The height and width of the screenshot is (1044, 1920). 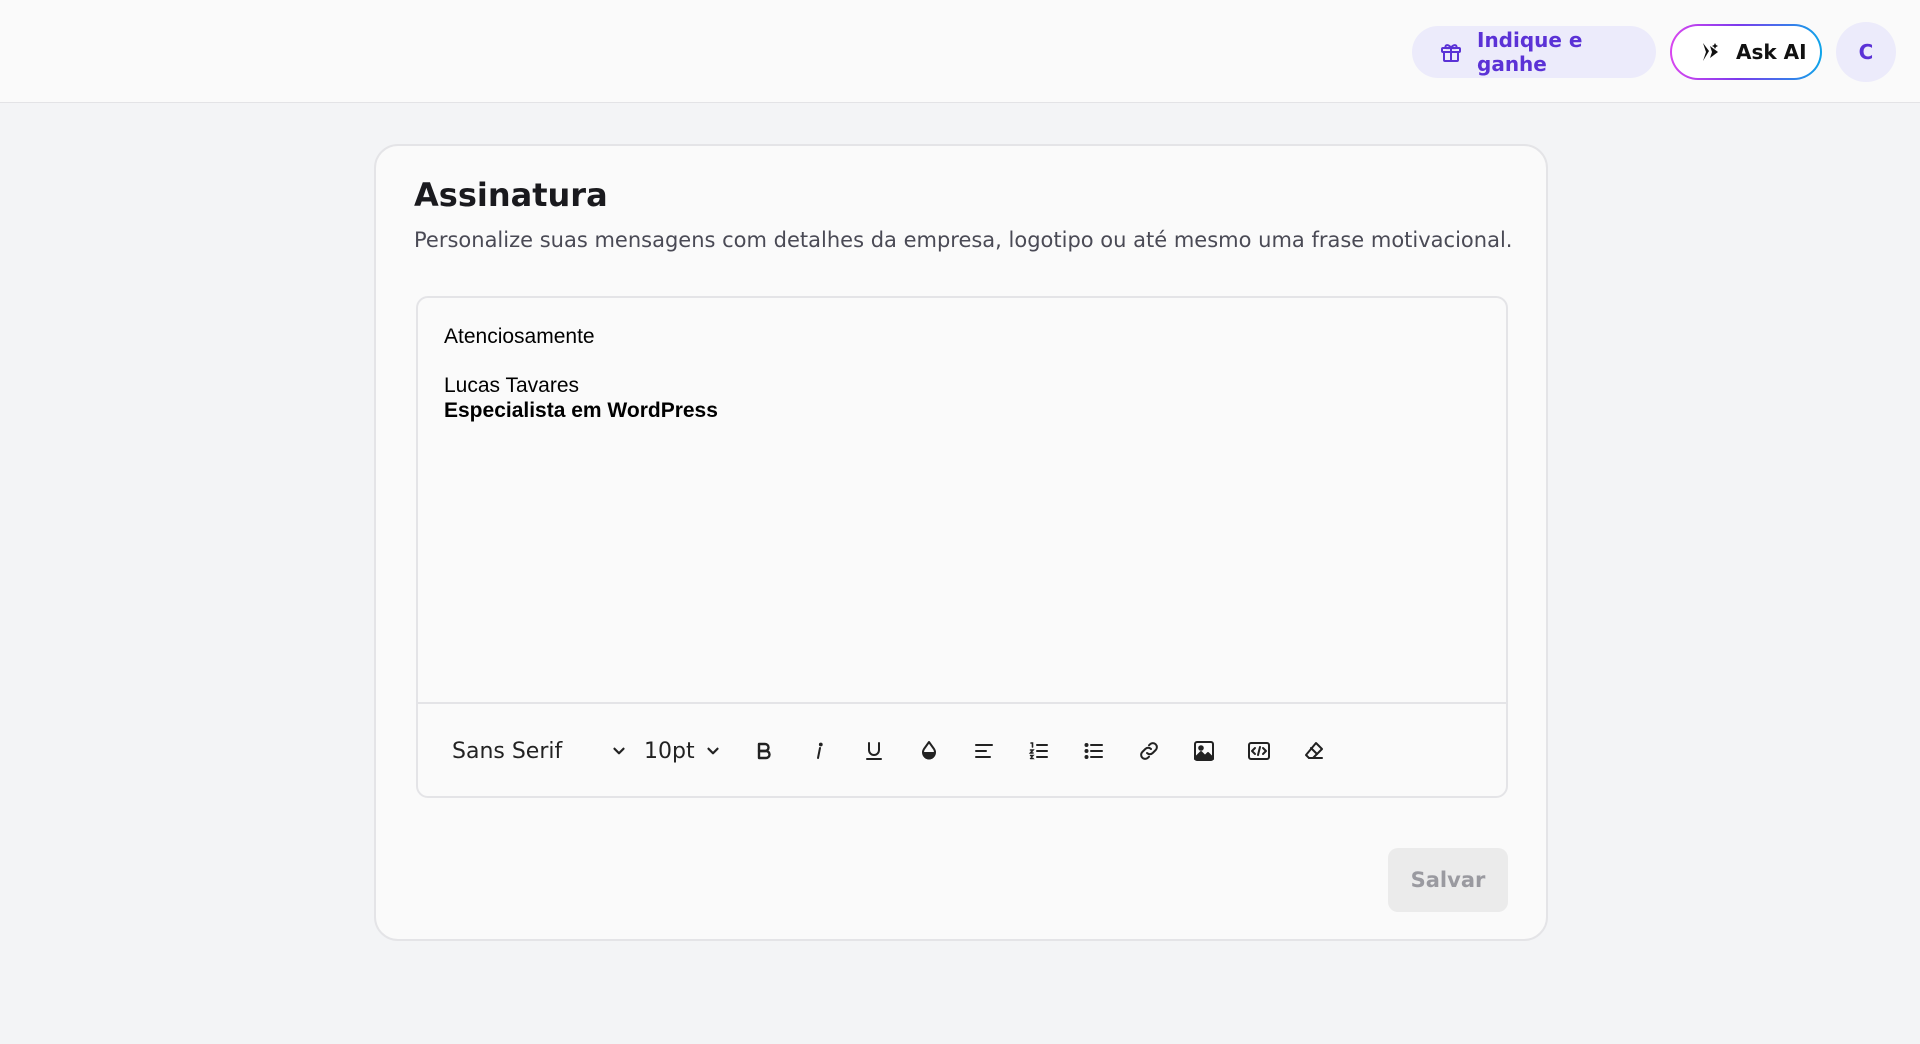 What do you see at coordinates (519, 336) in the screenshot?
I see `signature-line-closing: Atenciosamente` at bounding box center [519, 336].